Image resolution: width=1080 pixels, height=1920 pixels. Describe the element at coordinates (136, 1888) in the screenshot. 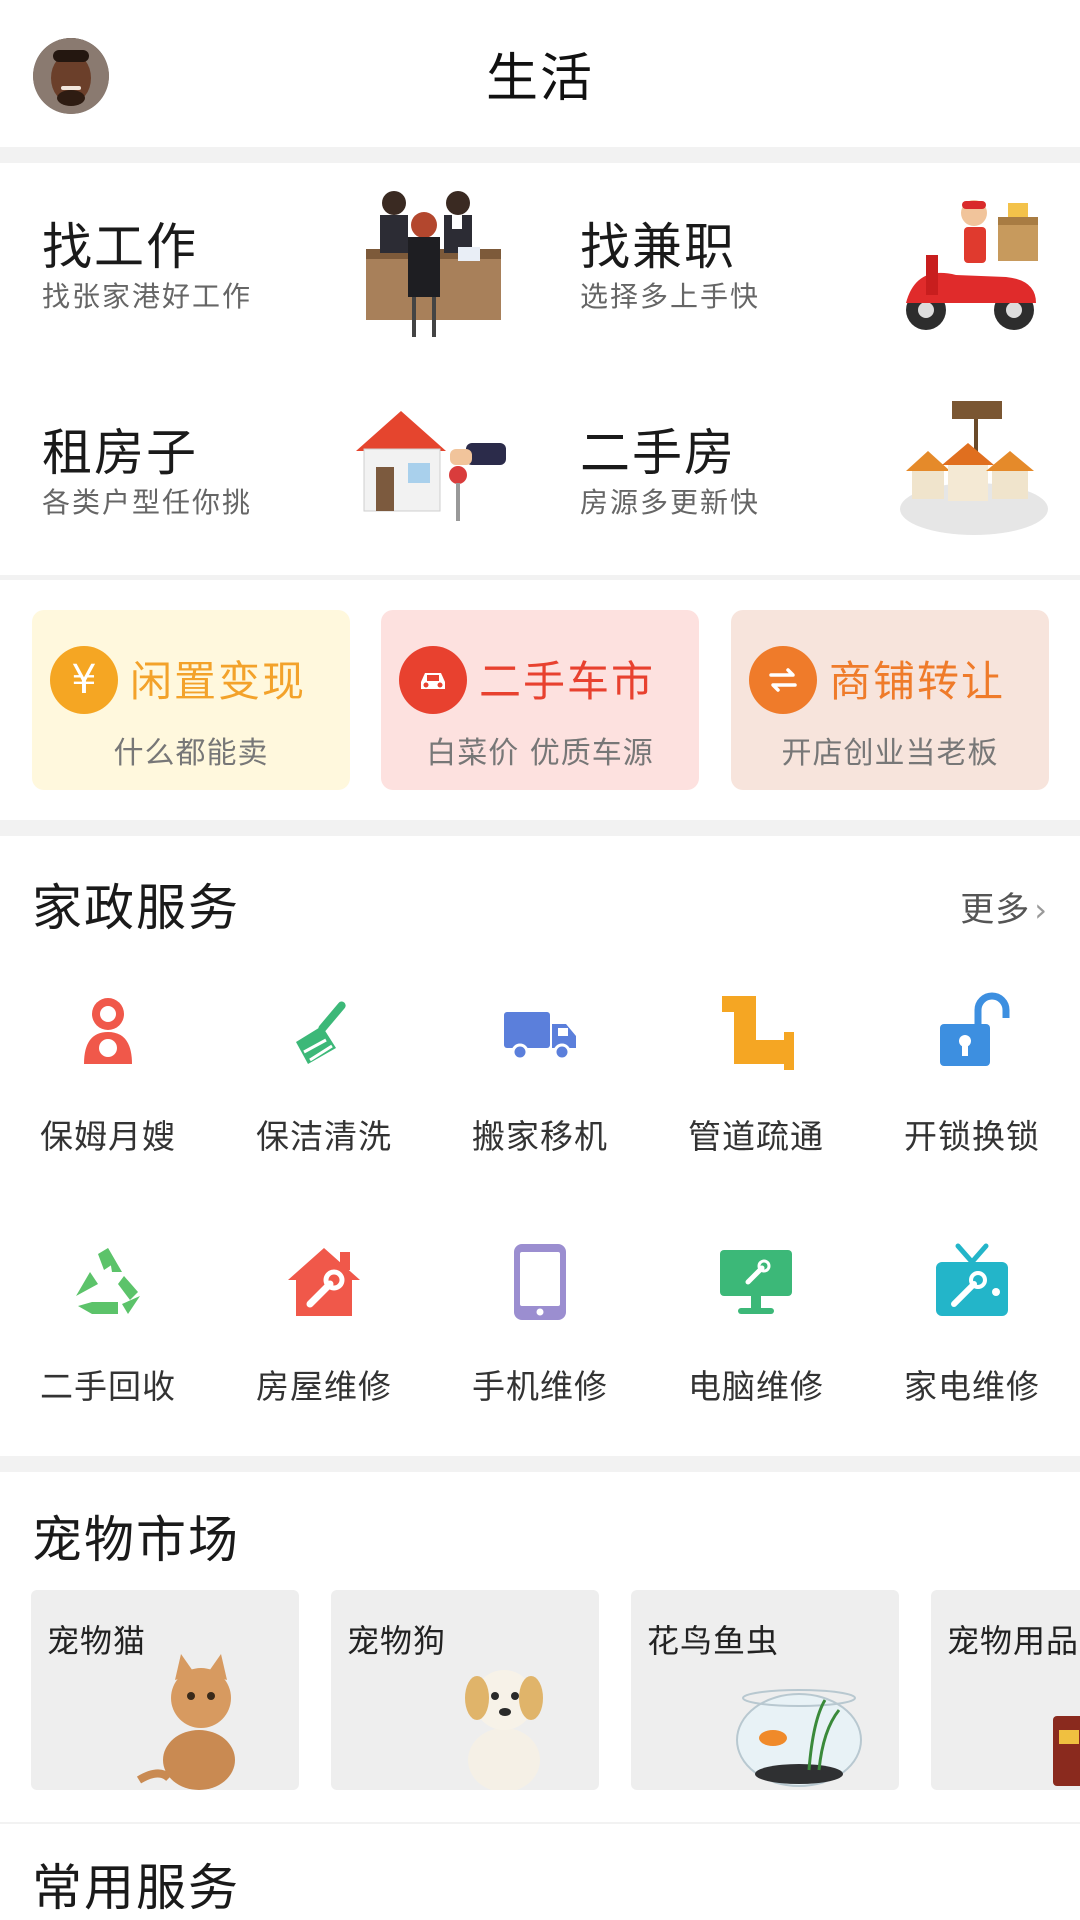

I see `section-title: 常用服务` at that location.